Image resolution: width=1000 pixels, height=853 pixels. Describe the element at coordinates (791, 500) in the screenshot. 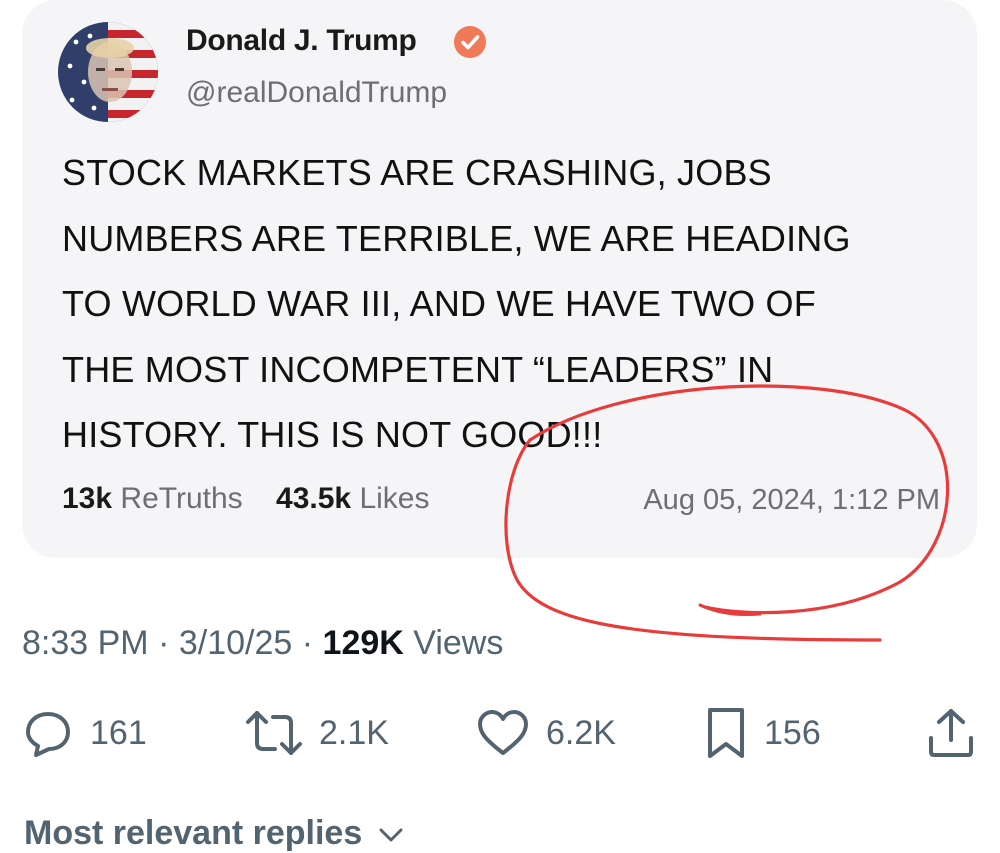

I see `post-date: Aug 05, 2024, 1:12 PM` at that location.